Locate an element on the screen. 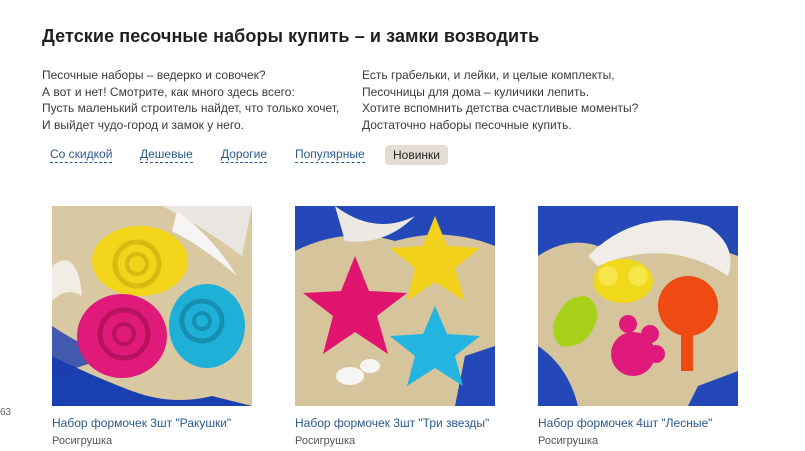  product-title-link: Набор формочек 4шт "Лесные" is located at coordinates (643, 423).